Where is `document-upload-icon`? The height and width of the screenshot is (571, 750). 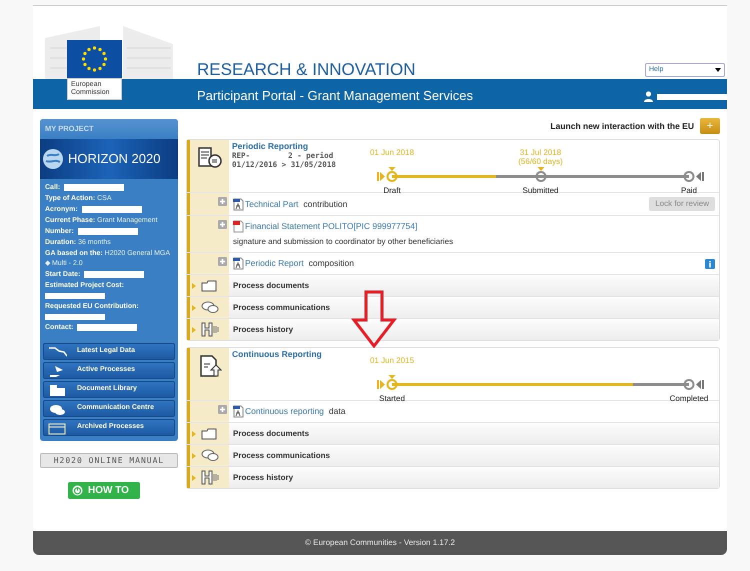
document-upload-icon is located at coordinates (210, 366).